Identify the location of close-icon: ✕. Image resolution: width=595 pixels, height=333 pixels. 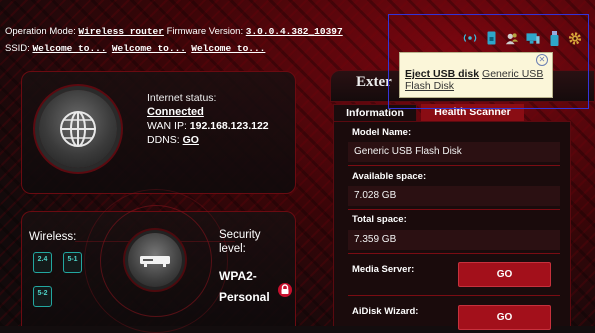
(542, 60).